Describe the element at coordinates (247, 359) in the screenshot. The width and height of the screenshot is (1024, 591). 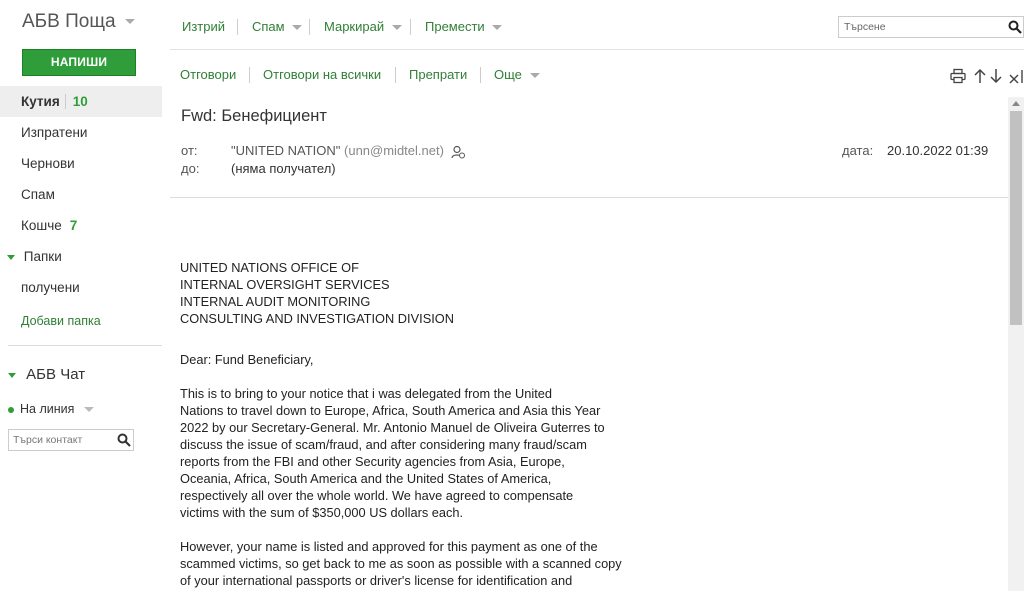
I see `body-line: Dear: Fund Beneficiary,` at that location.